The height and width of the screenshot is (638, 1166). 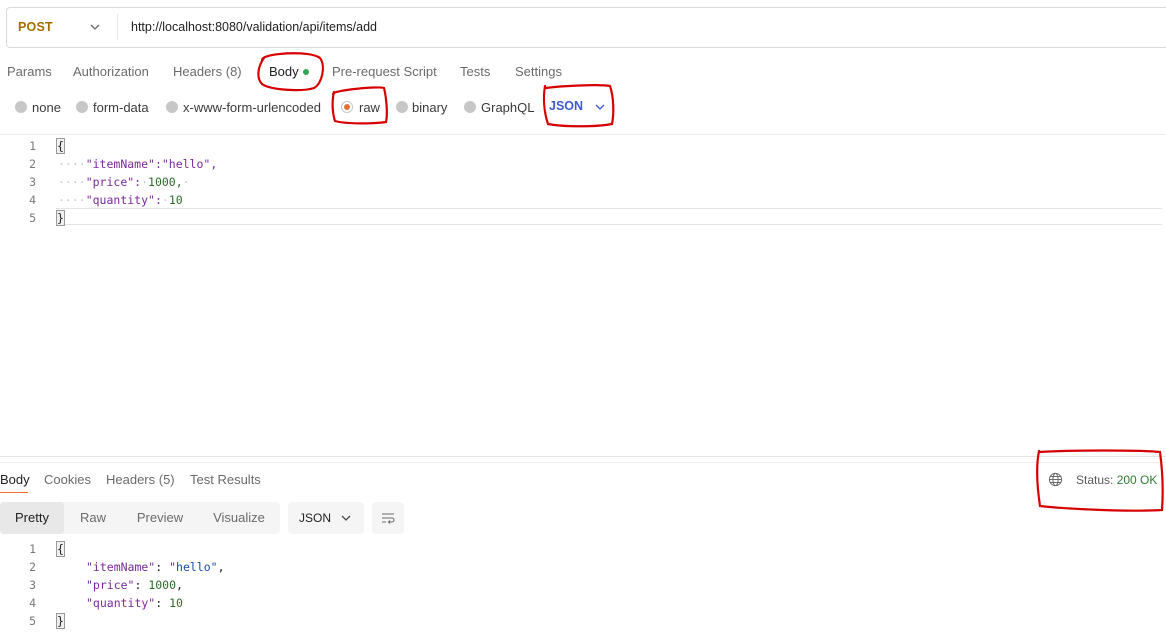 What do you see at coordinates (538, 71) in the screenshot?
I see `tab-settings: Settings` at bounding box center [538, 71].